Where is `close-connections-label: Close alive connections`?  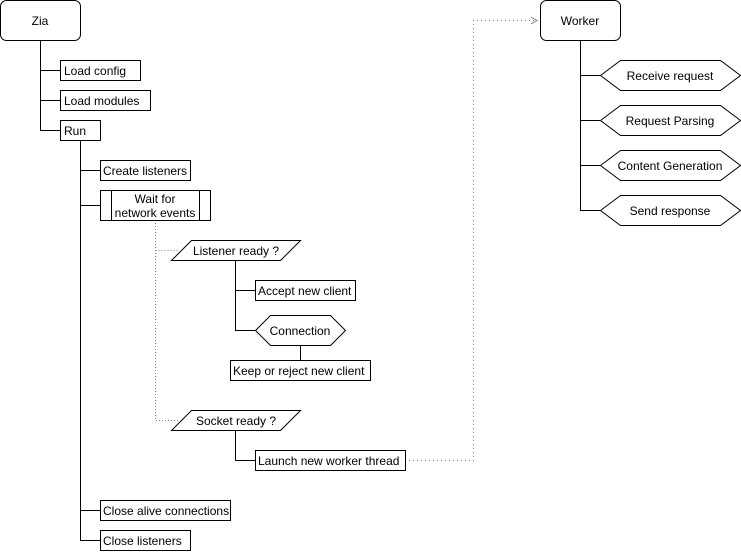 close-connections-label: Close alive connections is located at coordinates (166, 511).